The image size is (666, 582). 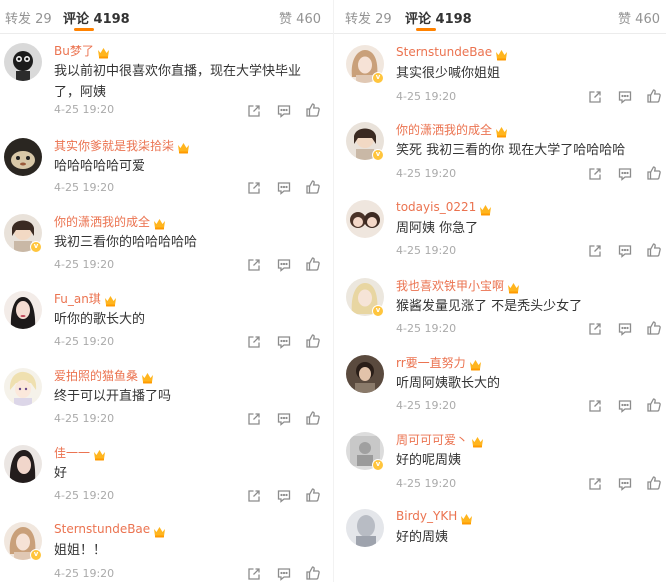 I want to click on username: 佳一一, so click(x=72, y=452).